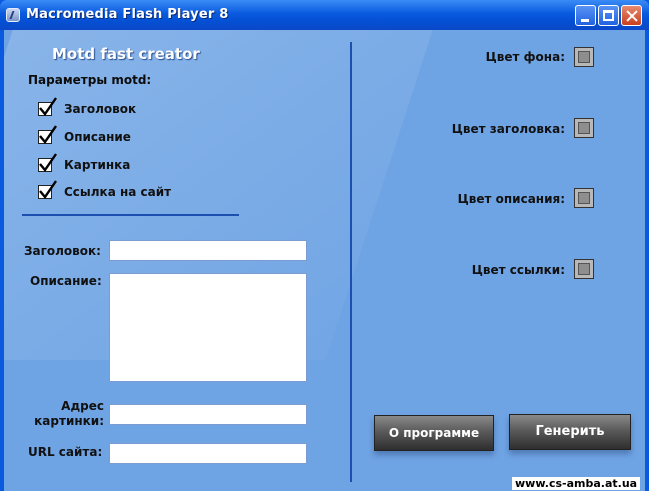 The image size is (649, 491). Describe the element at coordinates (576, 483) in the screenshot. I see `watermark-text: www.cs-amba.at.ua` at that location.